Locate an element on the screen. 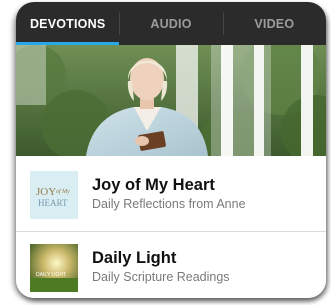 This screenshot has height=305, width=331. devotion-subtitle: Daily Scripture Readings is located at coordinates (161, 277).